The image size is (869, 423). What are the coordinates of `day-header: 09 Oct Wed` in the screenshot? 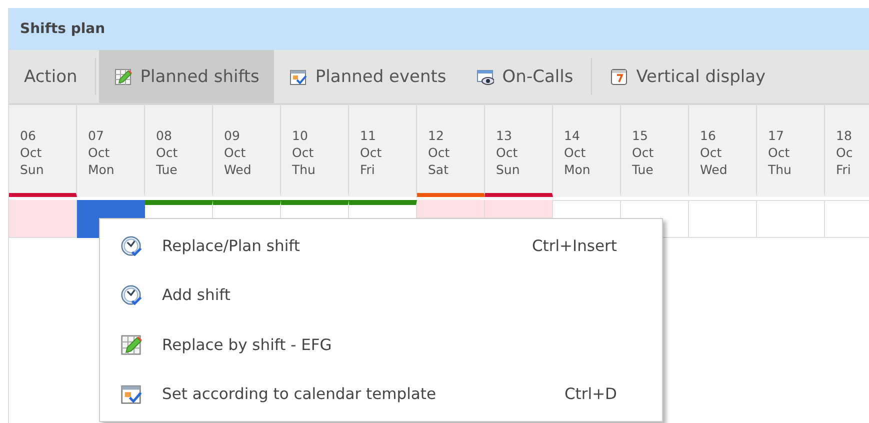 It's located at (247, 151).